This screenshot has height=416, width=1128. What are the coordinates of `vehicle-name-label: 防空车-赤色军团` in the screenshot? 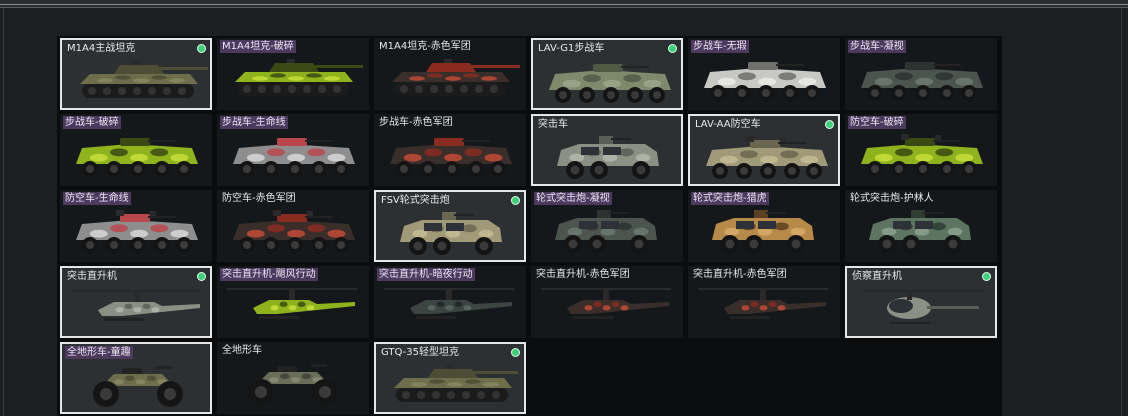 It's located at (259, 198).